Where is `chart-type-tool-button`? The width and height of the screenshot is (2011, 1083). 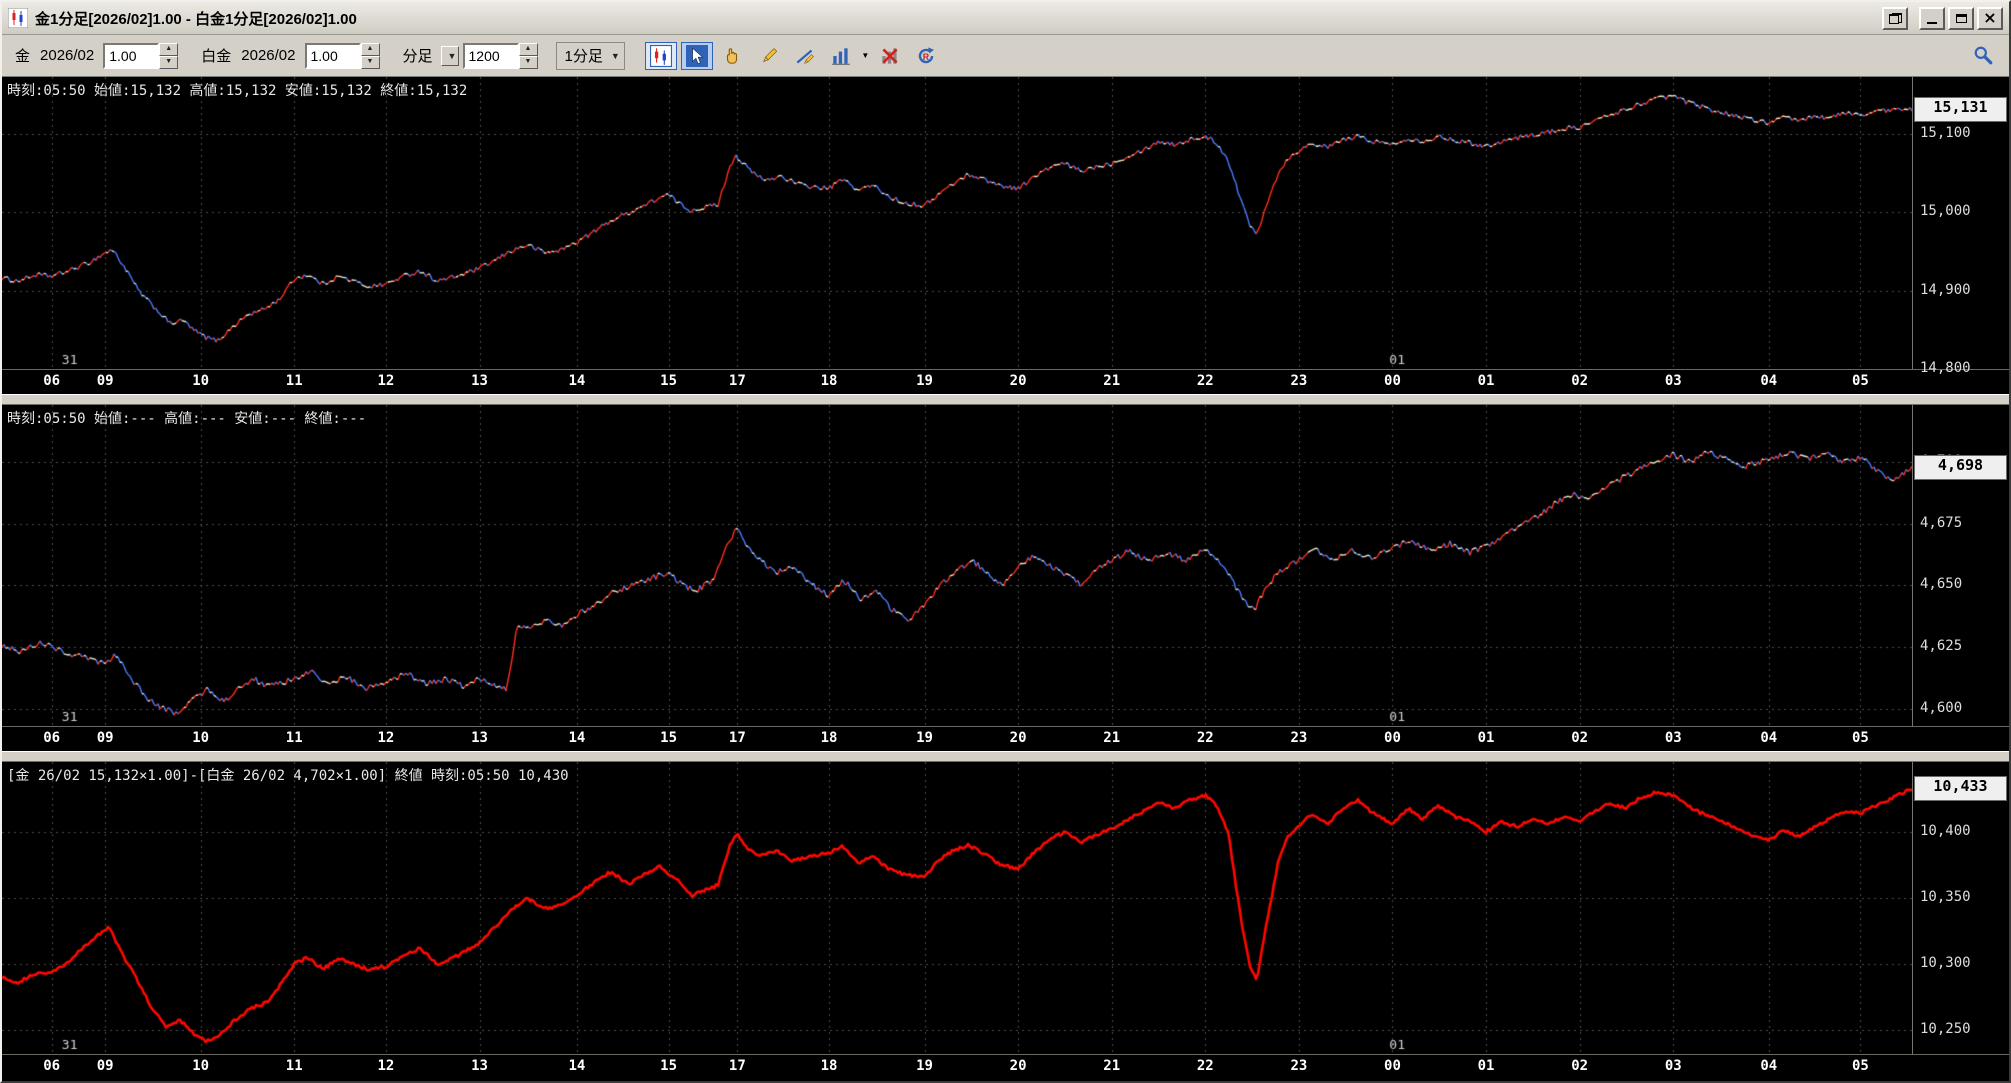 chart-type-tool-button is located at coordinates (660, 55).